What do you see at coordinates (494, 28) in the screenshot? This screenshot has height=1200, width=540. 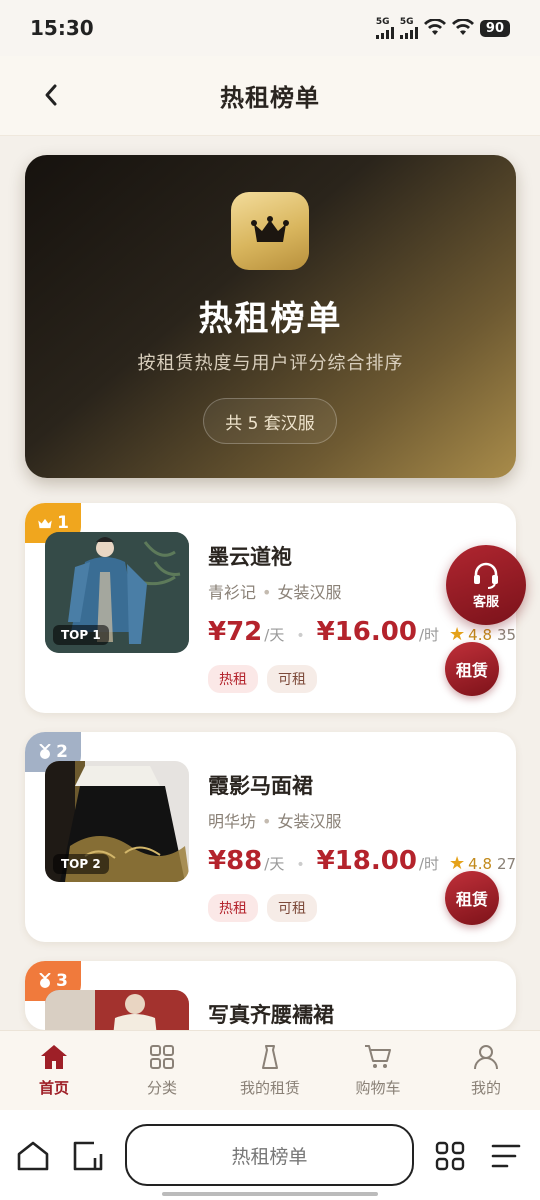 I see `battery-indicator: 90` at bounding box center [494, 28].